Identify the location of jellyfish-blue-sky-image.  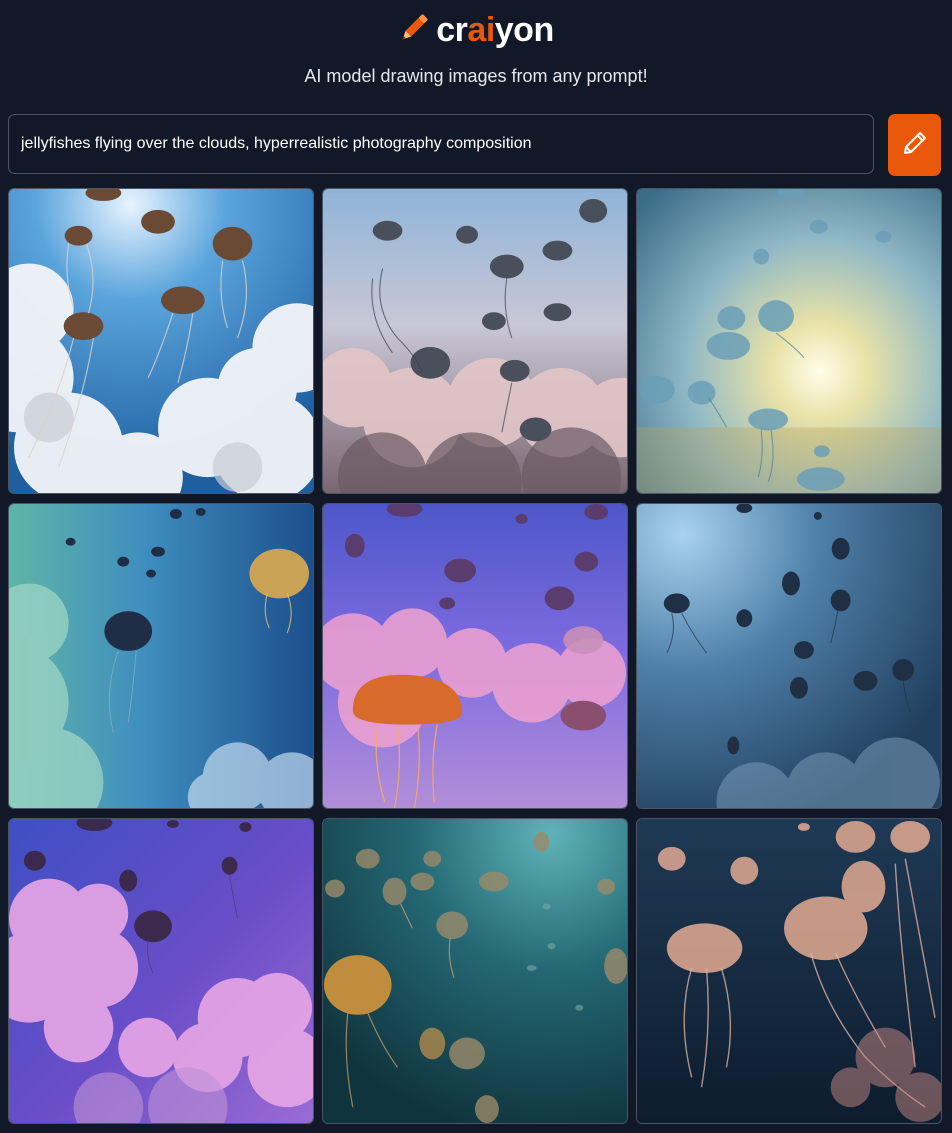
(161, 341).